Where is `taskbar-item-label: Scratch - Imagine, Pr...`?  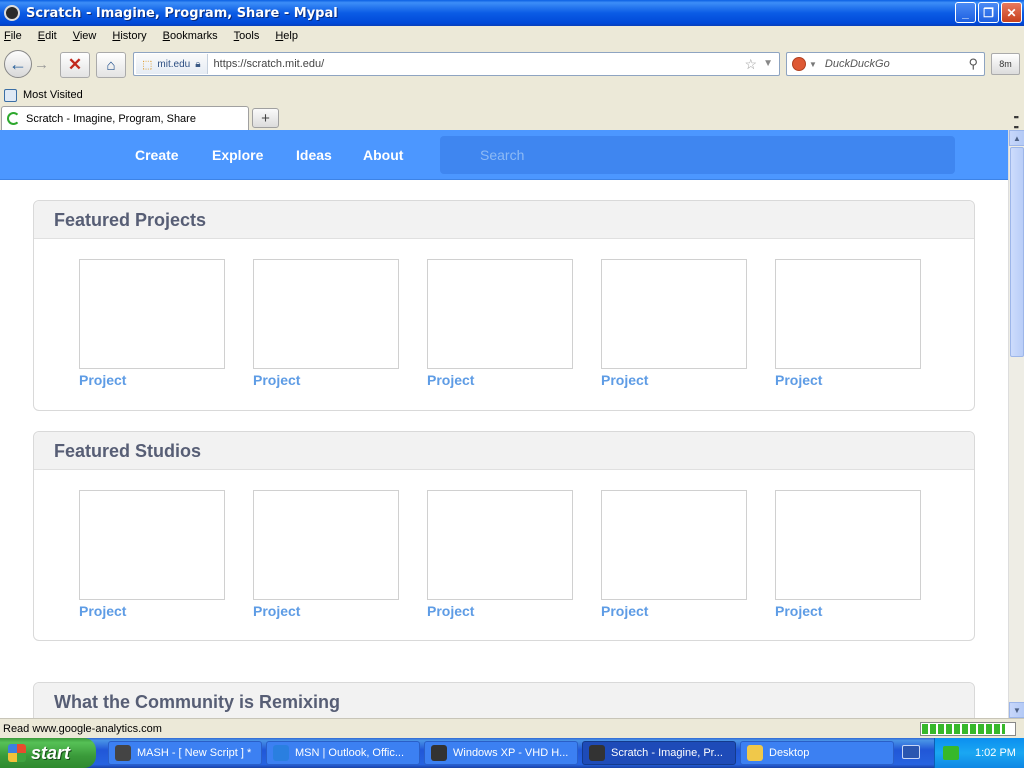 taskbar-item-label: Scratch - Imagine, Pr... is located at coordinates (667, 753).